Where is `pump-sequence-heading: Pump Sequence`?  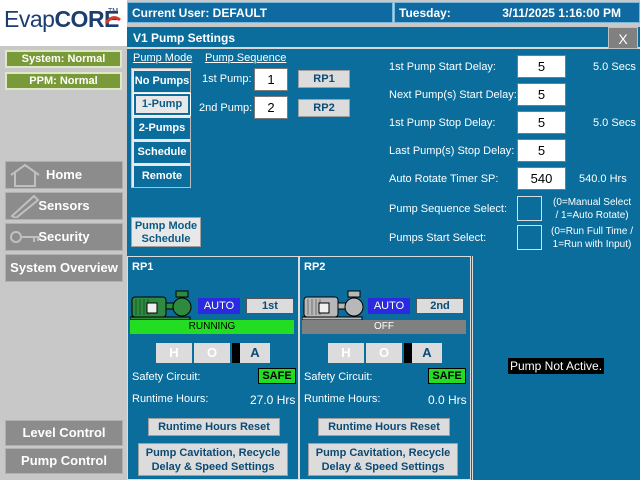 pump-sequence-heading: Pump Sequence is located at coordinates (246, 58).